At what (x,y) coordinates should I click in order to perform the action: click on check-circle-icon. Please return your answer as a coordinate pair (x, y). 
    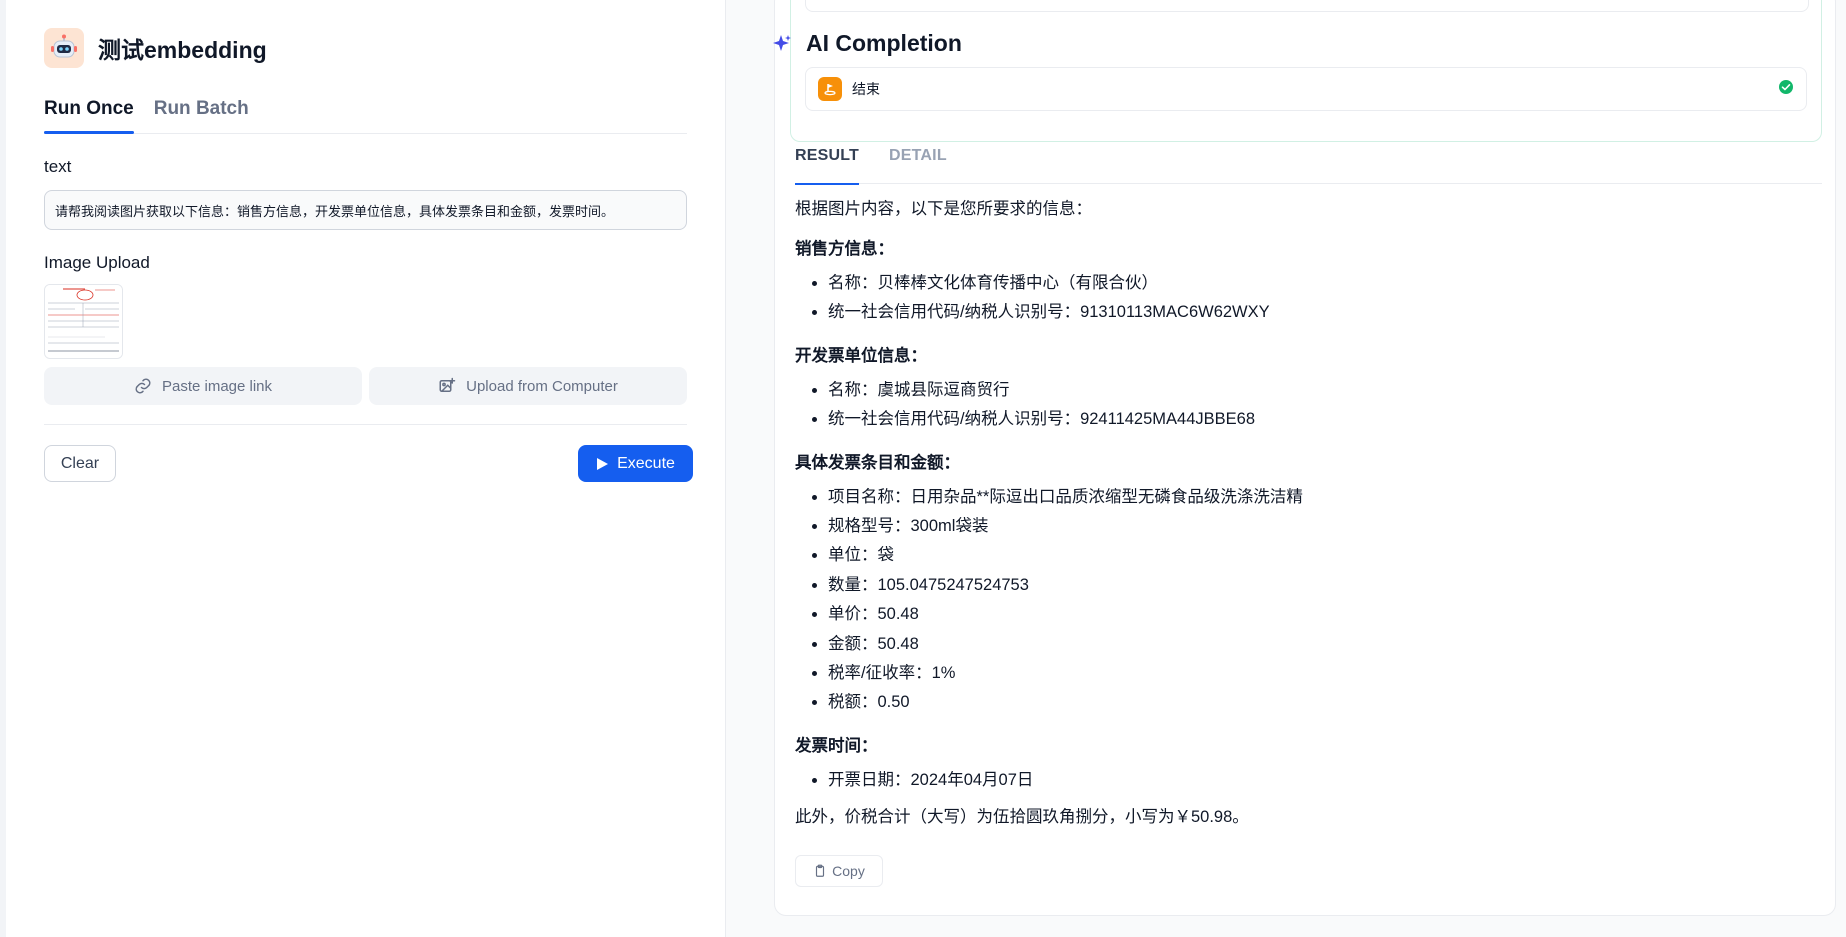
    Looking at the image, I should click on (1786, 89).